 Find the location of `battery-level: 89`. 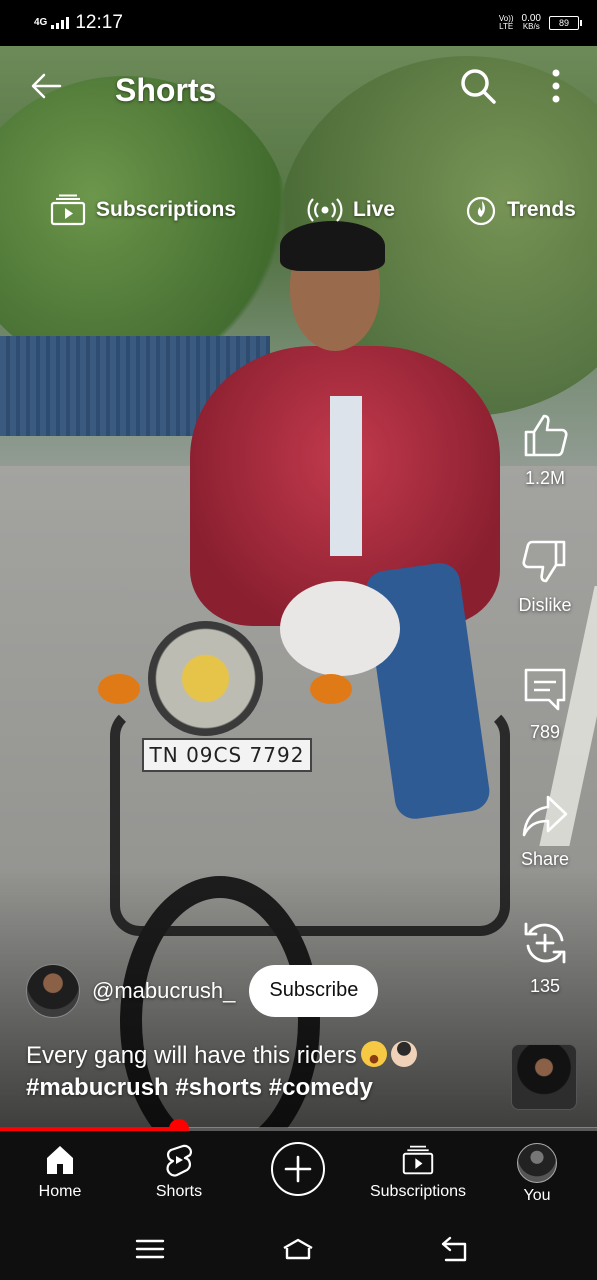

battery-level: 89 is located at coordinates (563, 23).